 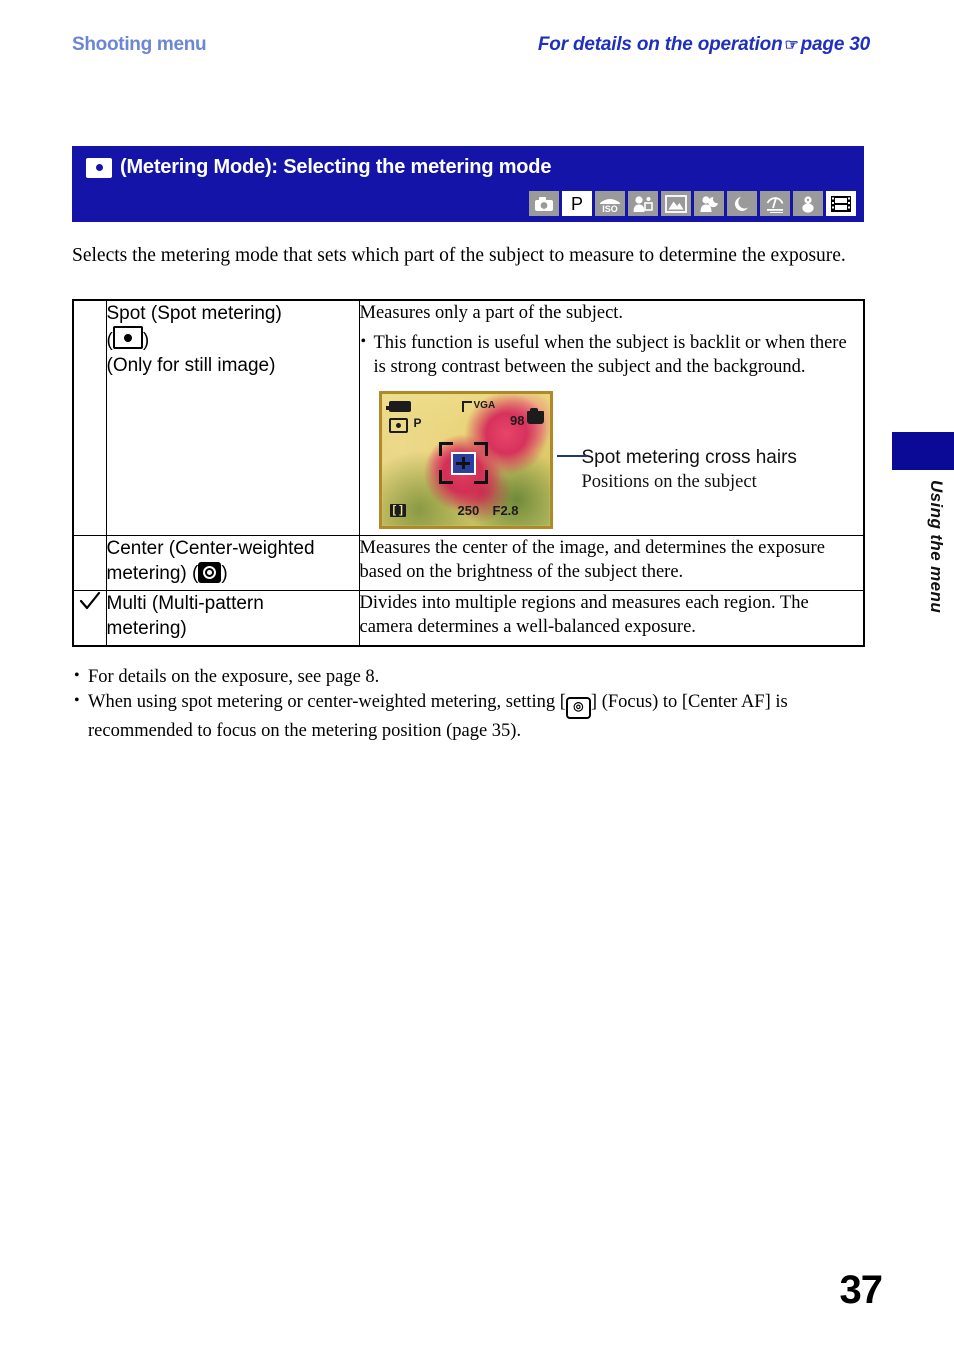 What do you see at coordinates (544, 203) in the screenshot?
I see `auto-camera-mode-icon` at bounding box center [544, 203].